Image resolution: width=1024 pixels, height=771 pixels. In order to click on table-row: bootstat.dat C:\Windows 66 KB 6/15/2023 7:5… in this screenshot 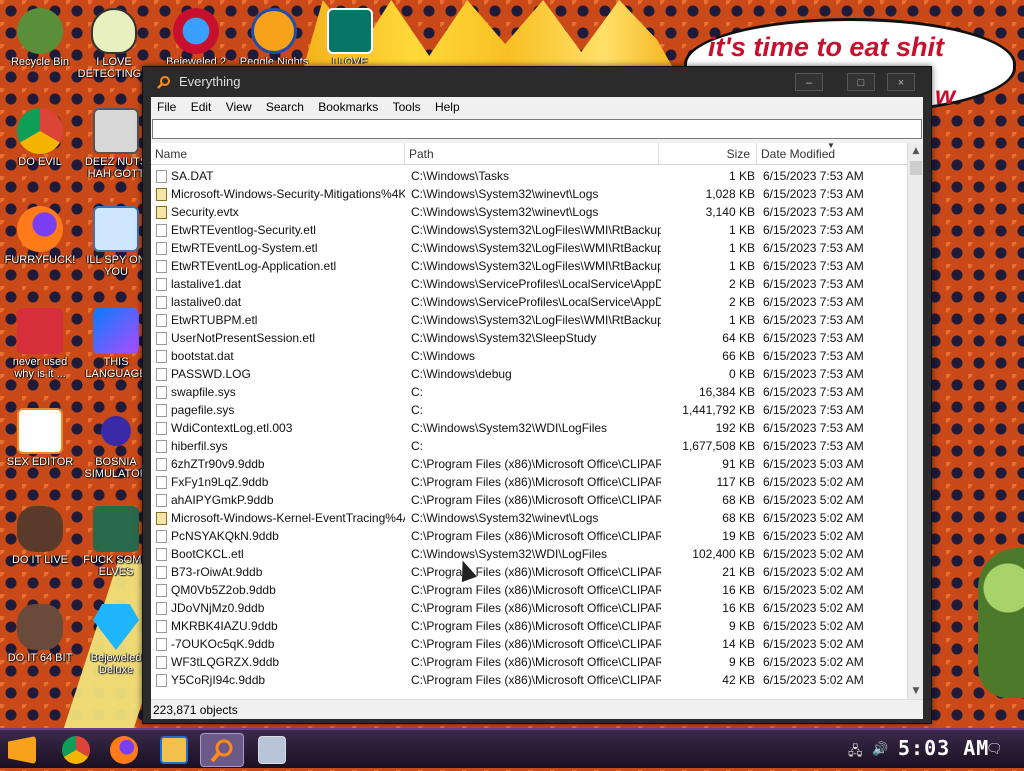, I will do `click(530, 356)`.